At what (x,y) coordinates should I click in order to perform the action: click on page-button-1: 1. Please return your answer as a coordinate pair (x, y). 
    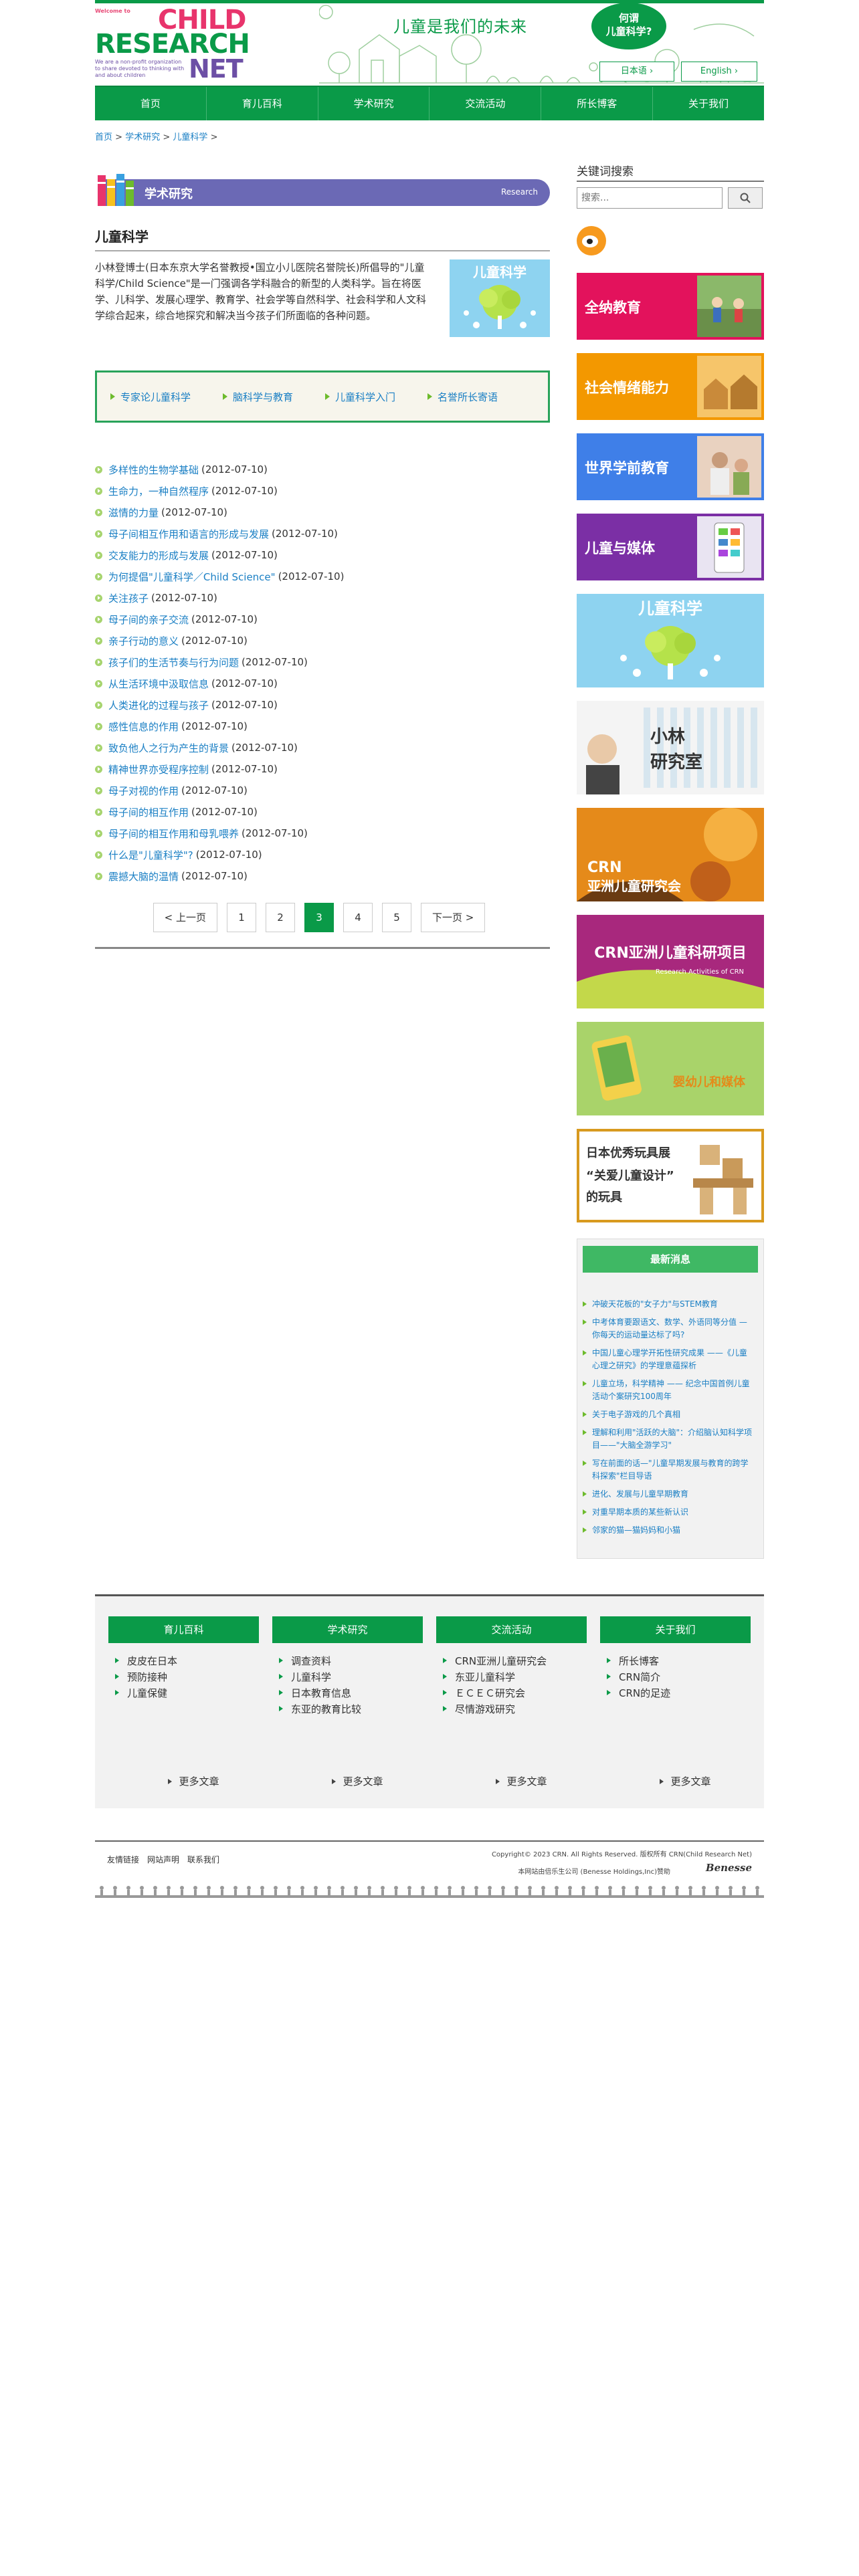
    Looking at the image, I should click on (242, 917).